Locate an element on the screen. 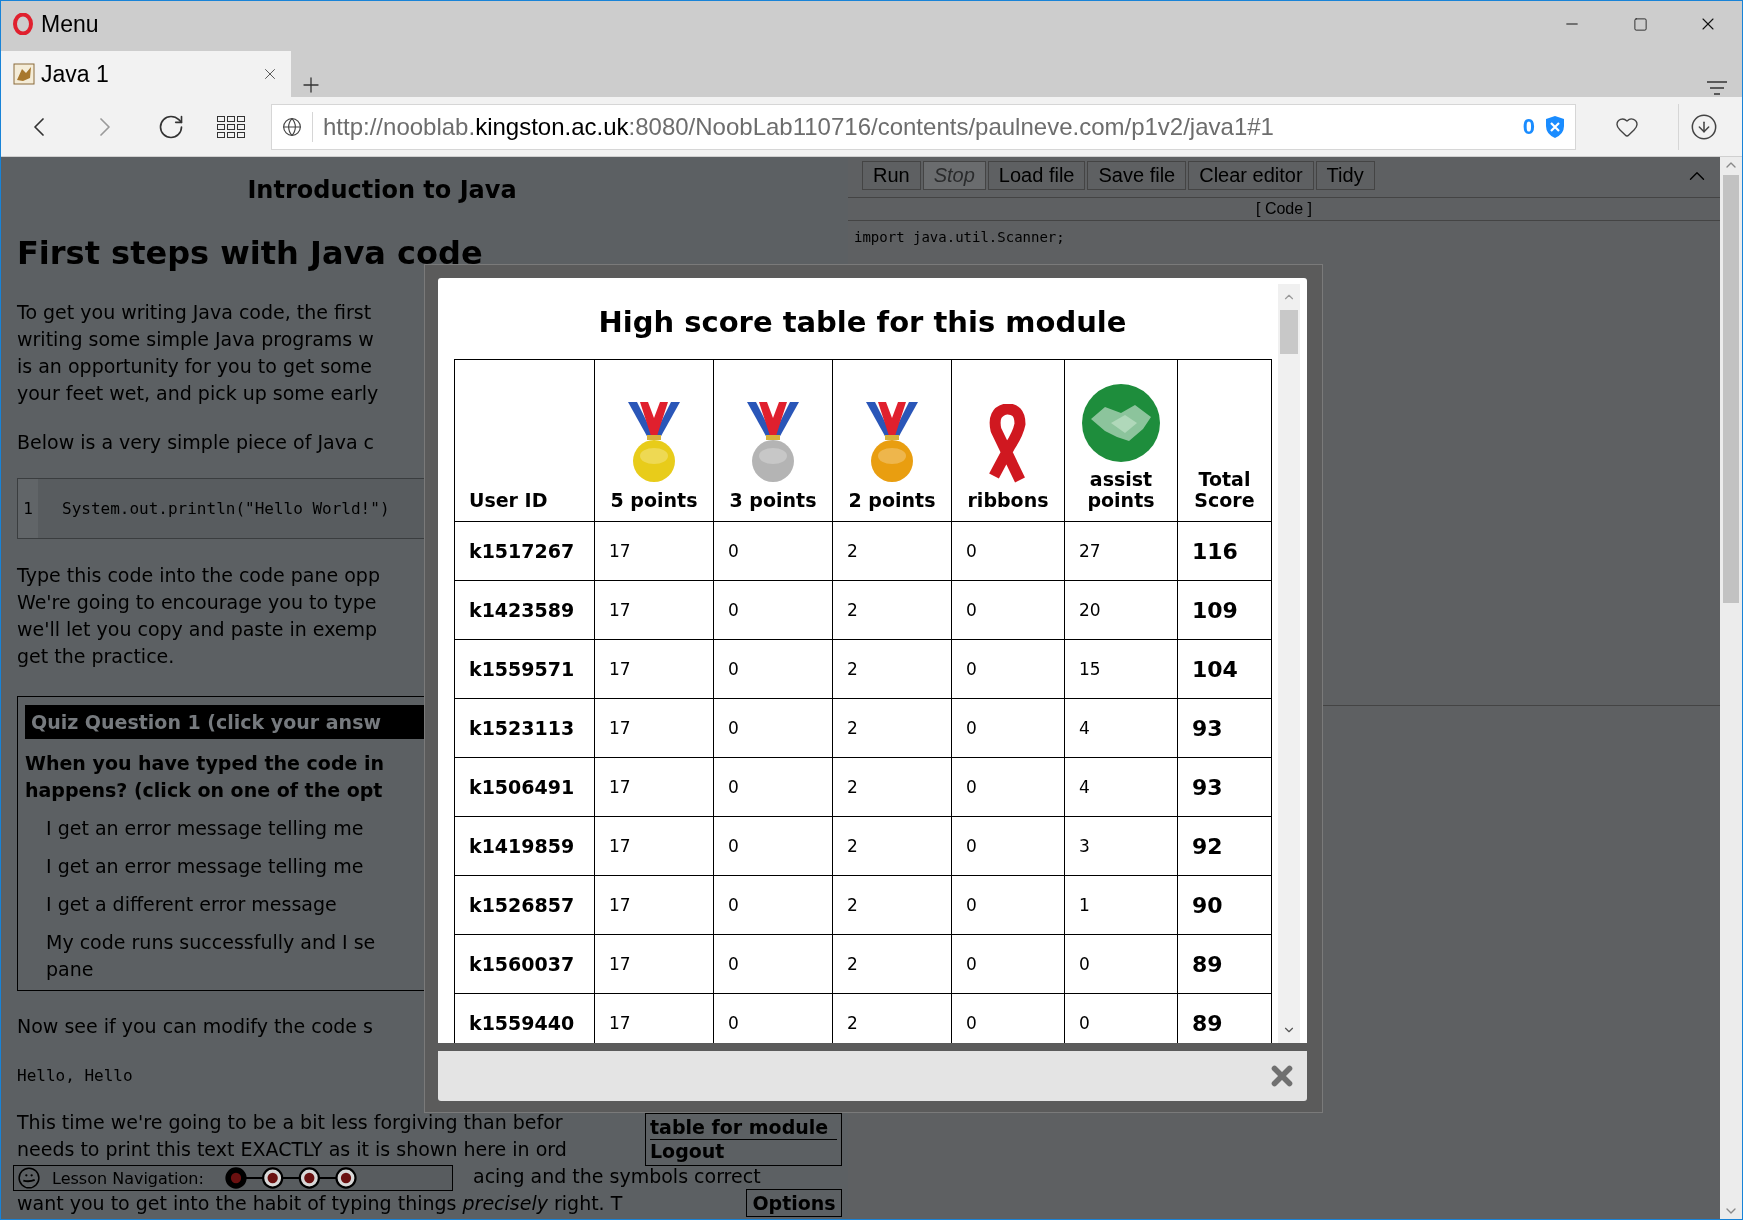  table-cell: 27 is located at coordinates (1121, 551).